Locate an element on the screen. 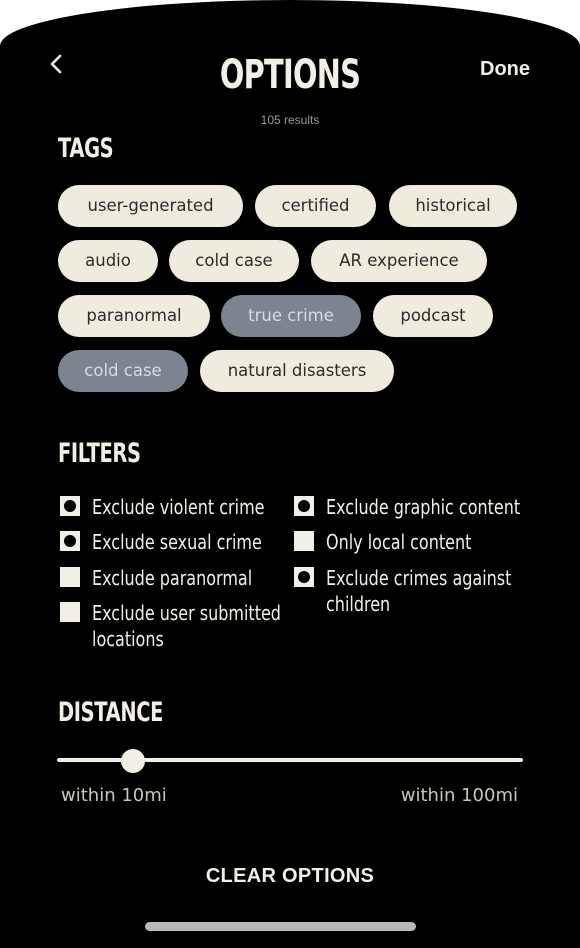 The width and height of the screenshot is (580, 948). filter-exclude-user-submitted: Exclude user submitted locations is located at coordinates (194, 626).